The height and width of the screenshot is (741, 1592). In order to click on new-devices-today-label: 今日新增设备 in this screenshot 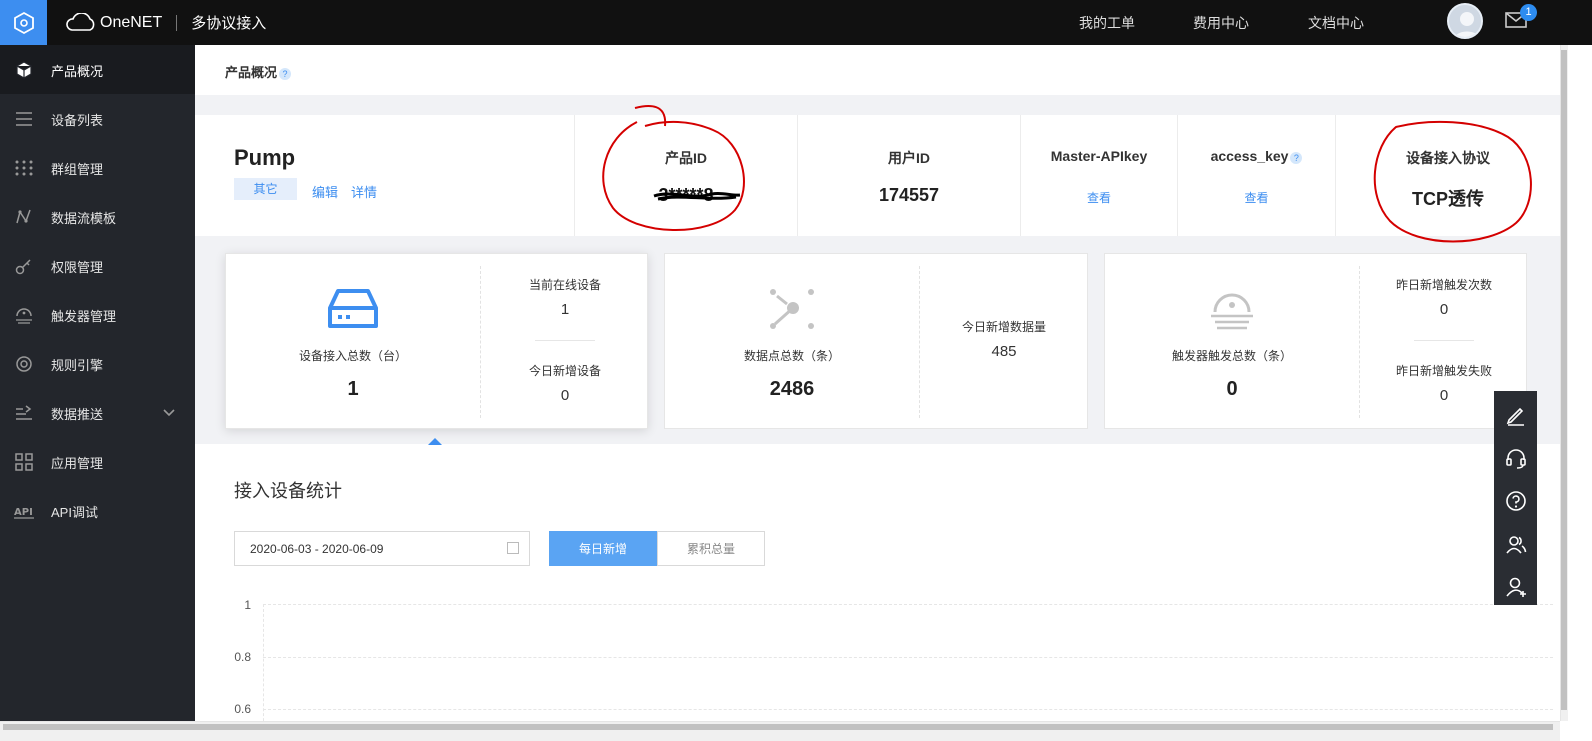, I will do `click(564, 371)`.